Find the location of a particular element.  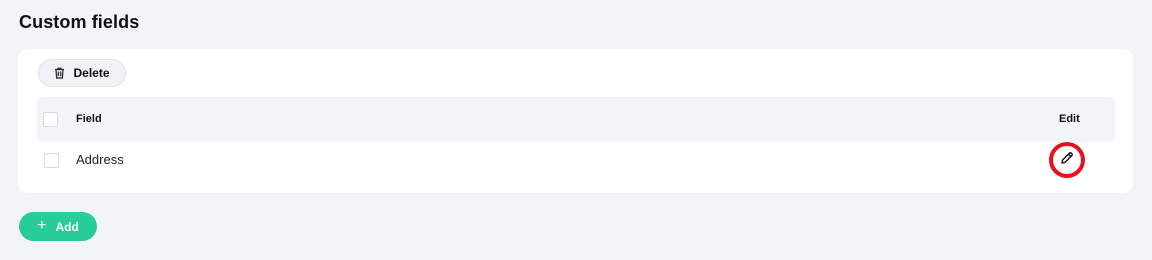

pencil-icon is located at coordinates (1067, 160).